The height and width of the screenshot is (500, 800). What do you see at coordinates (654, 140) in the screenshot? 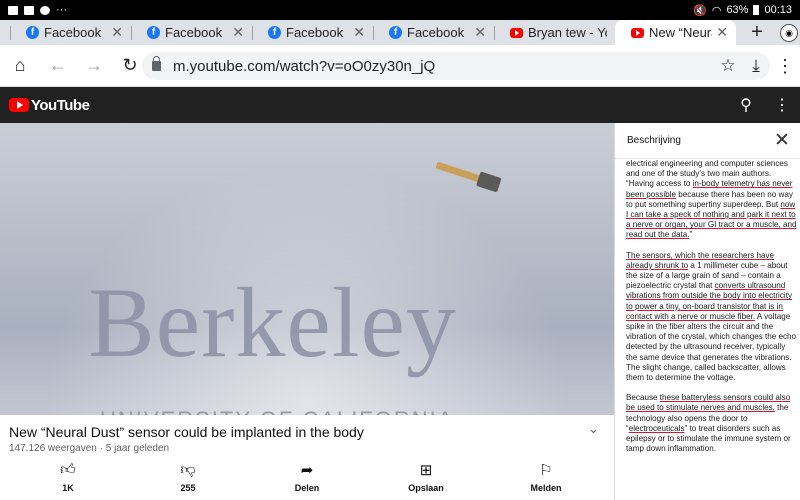
I see `description-heading: Beschrijving` at bounding box center [654, 140].